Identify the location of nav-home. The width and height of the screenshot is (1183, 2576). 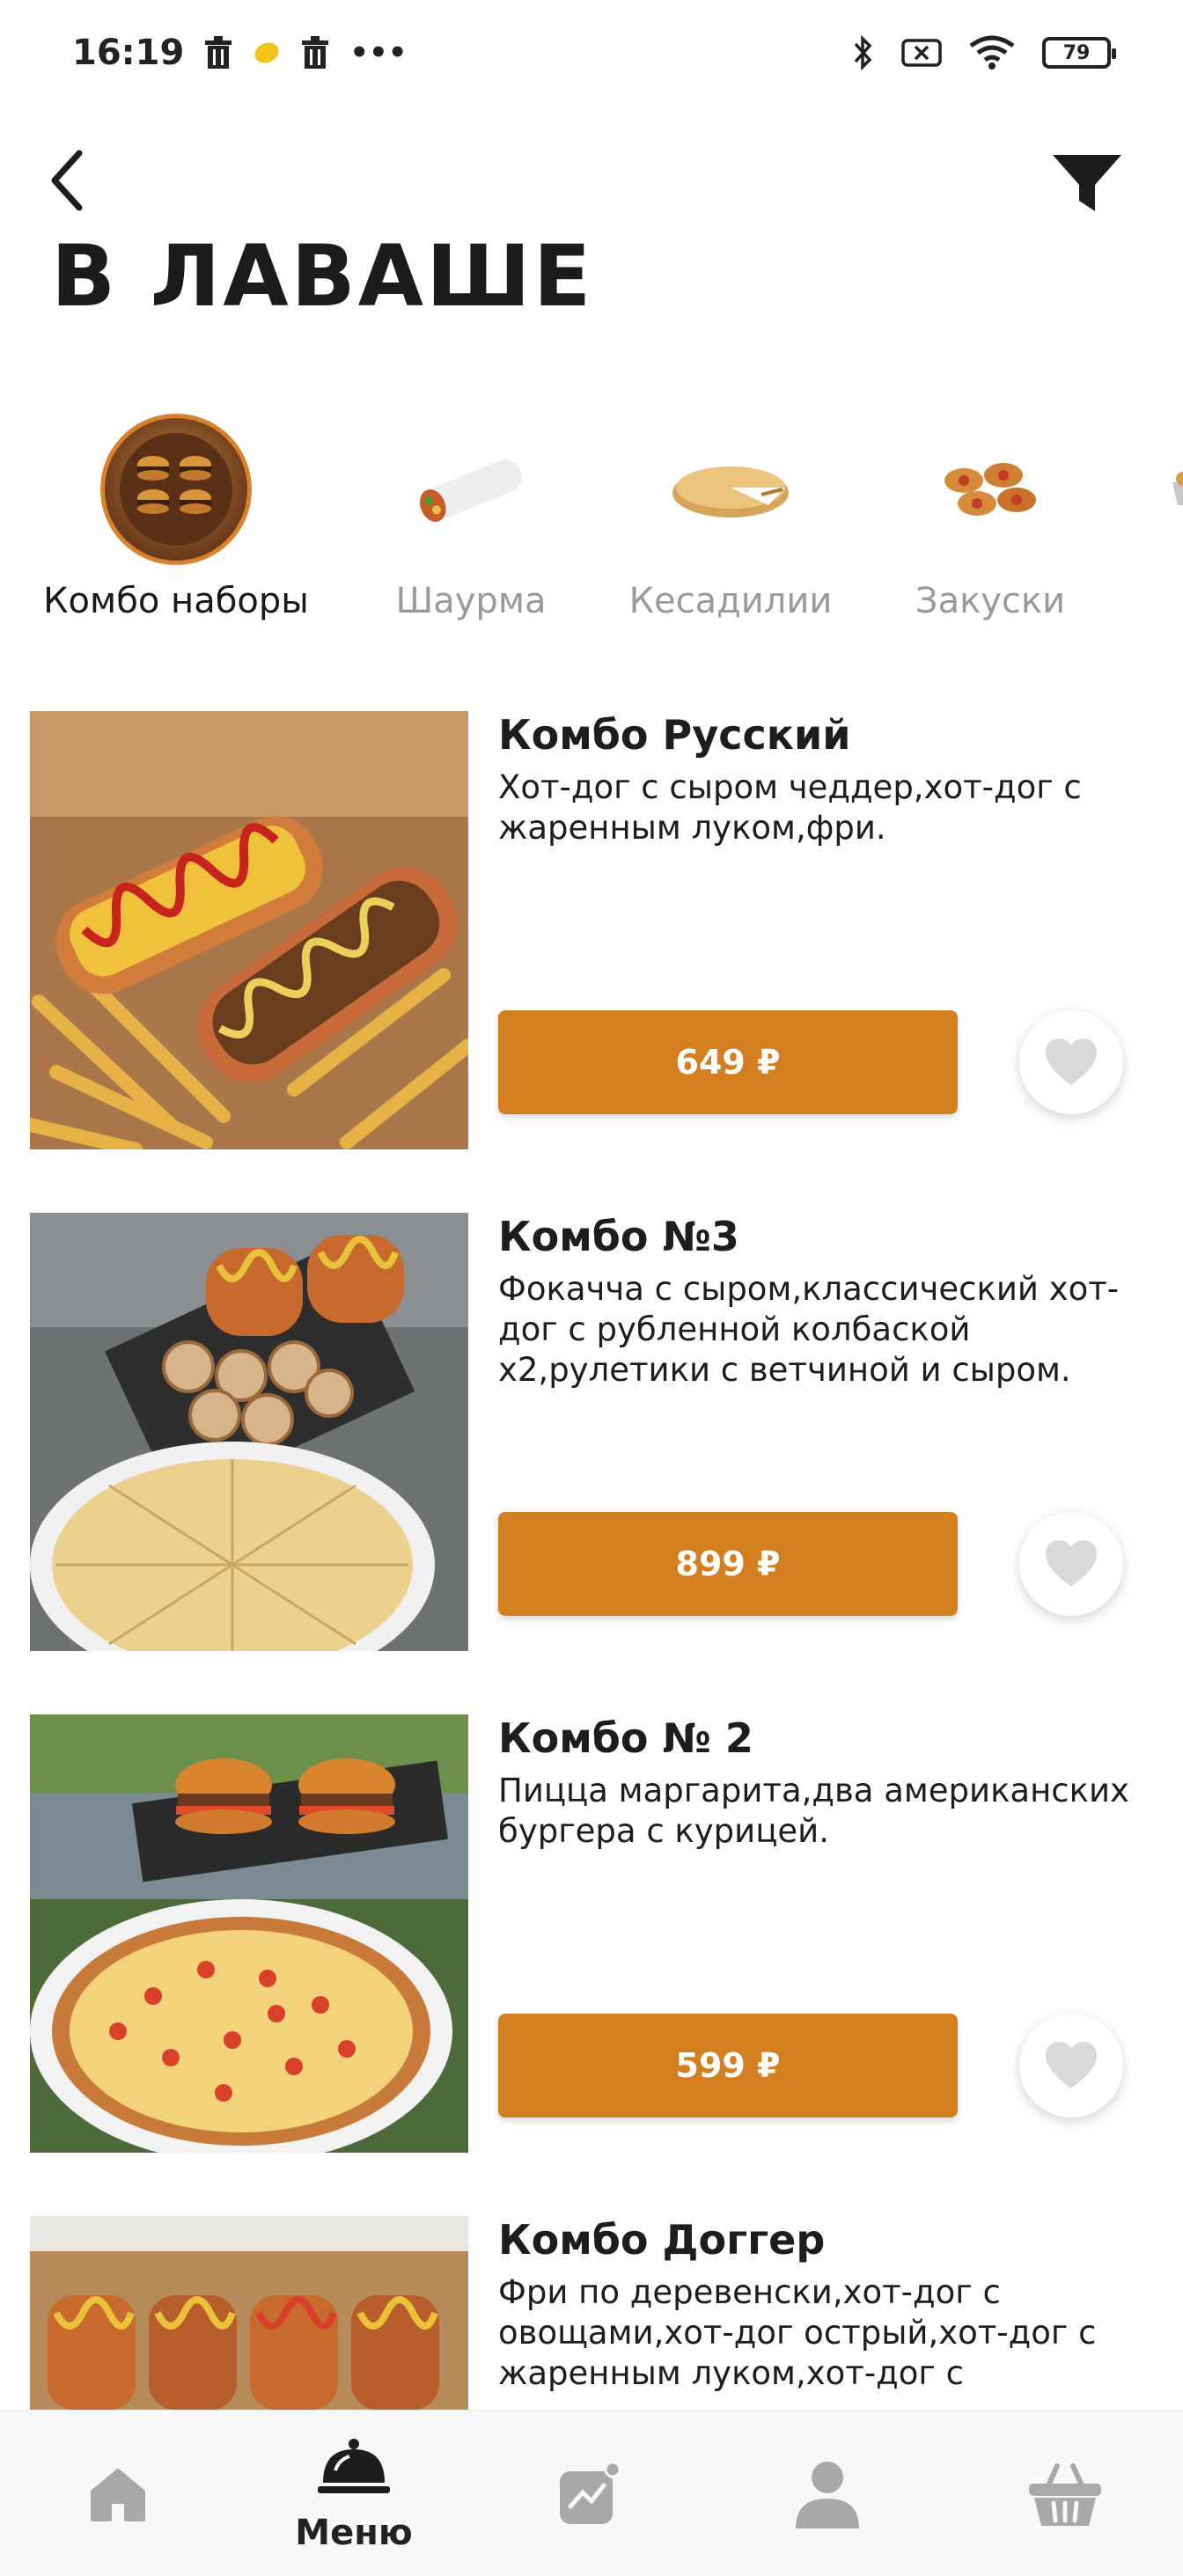
(118, 2493).